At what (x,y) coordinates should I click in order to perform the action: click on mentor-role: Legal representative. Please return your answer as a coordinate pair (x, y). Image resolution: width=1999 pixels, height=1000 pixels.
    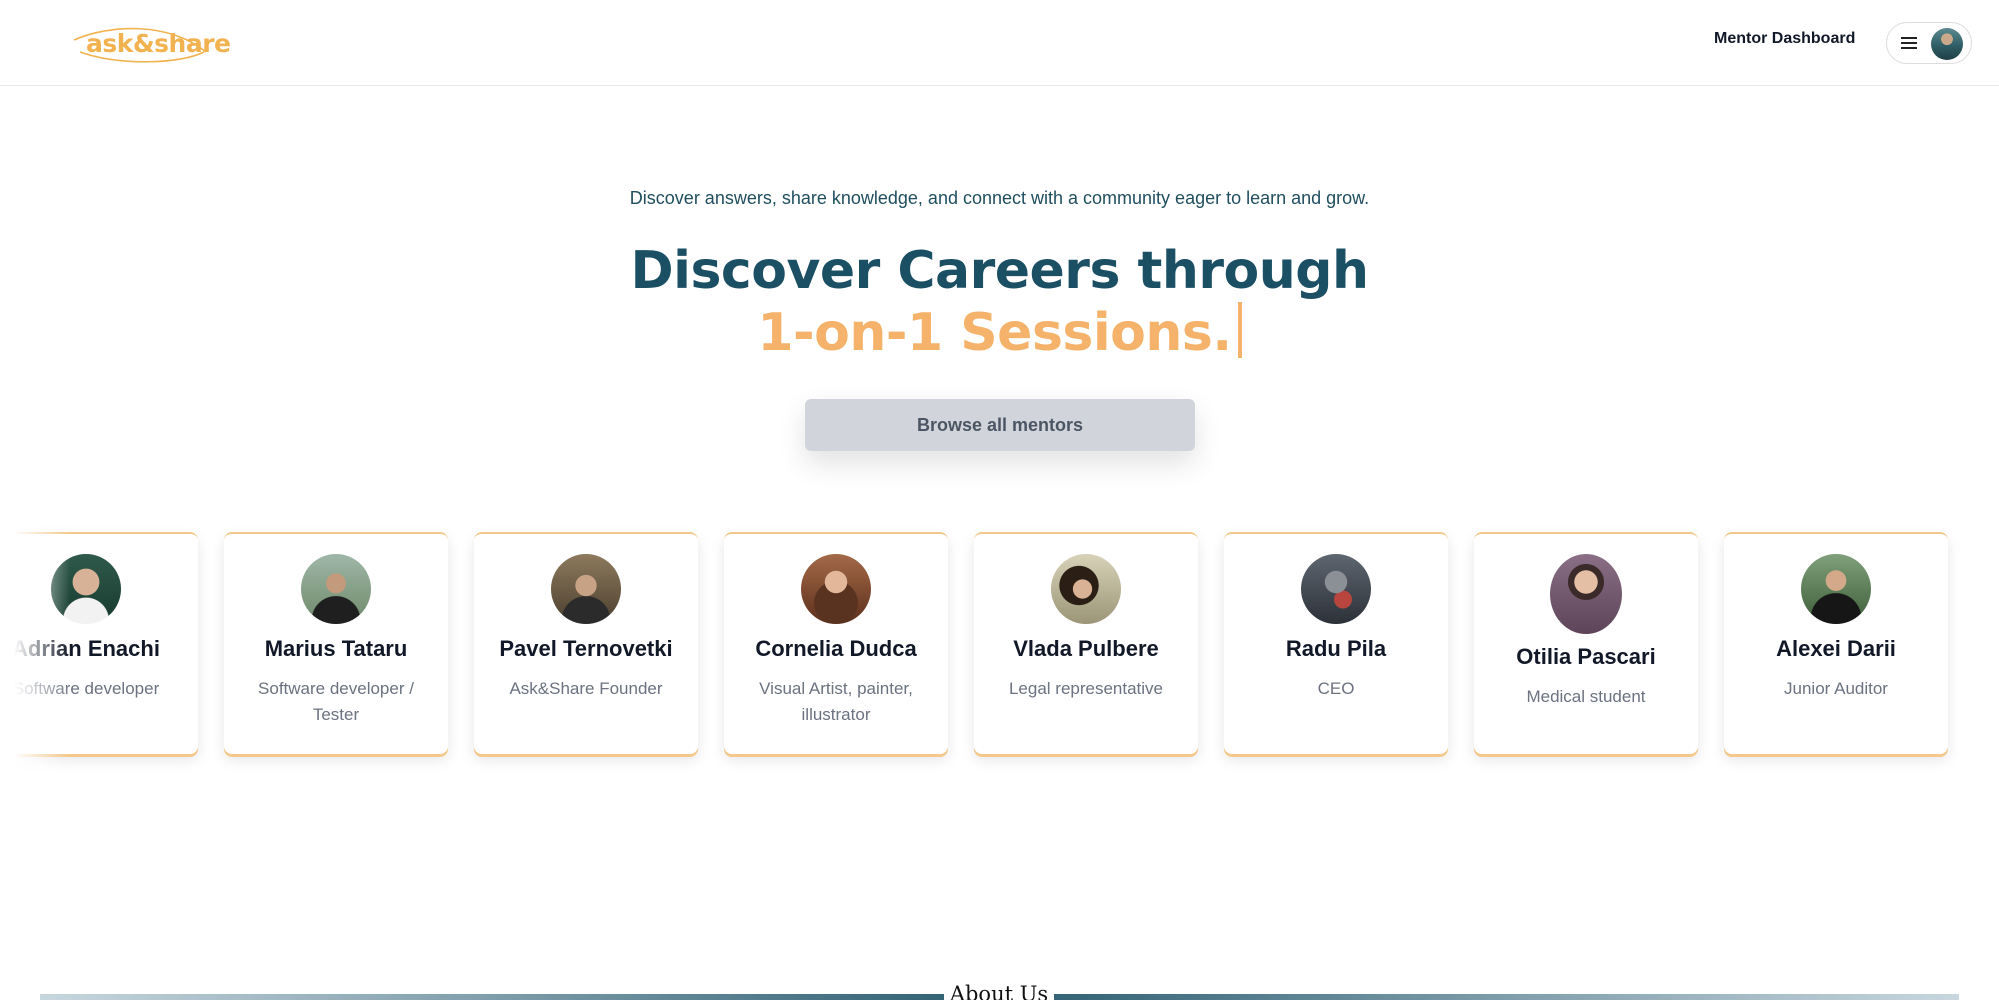
    Looking at the image, I should click on (1086, 688).